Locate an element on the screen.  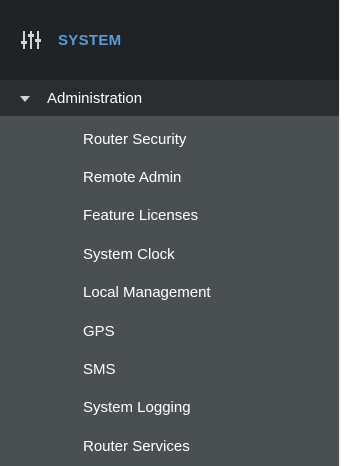
section-title: SYSTEM is located at coordinates (90, 40).